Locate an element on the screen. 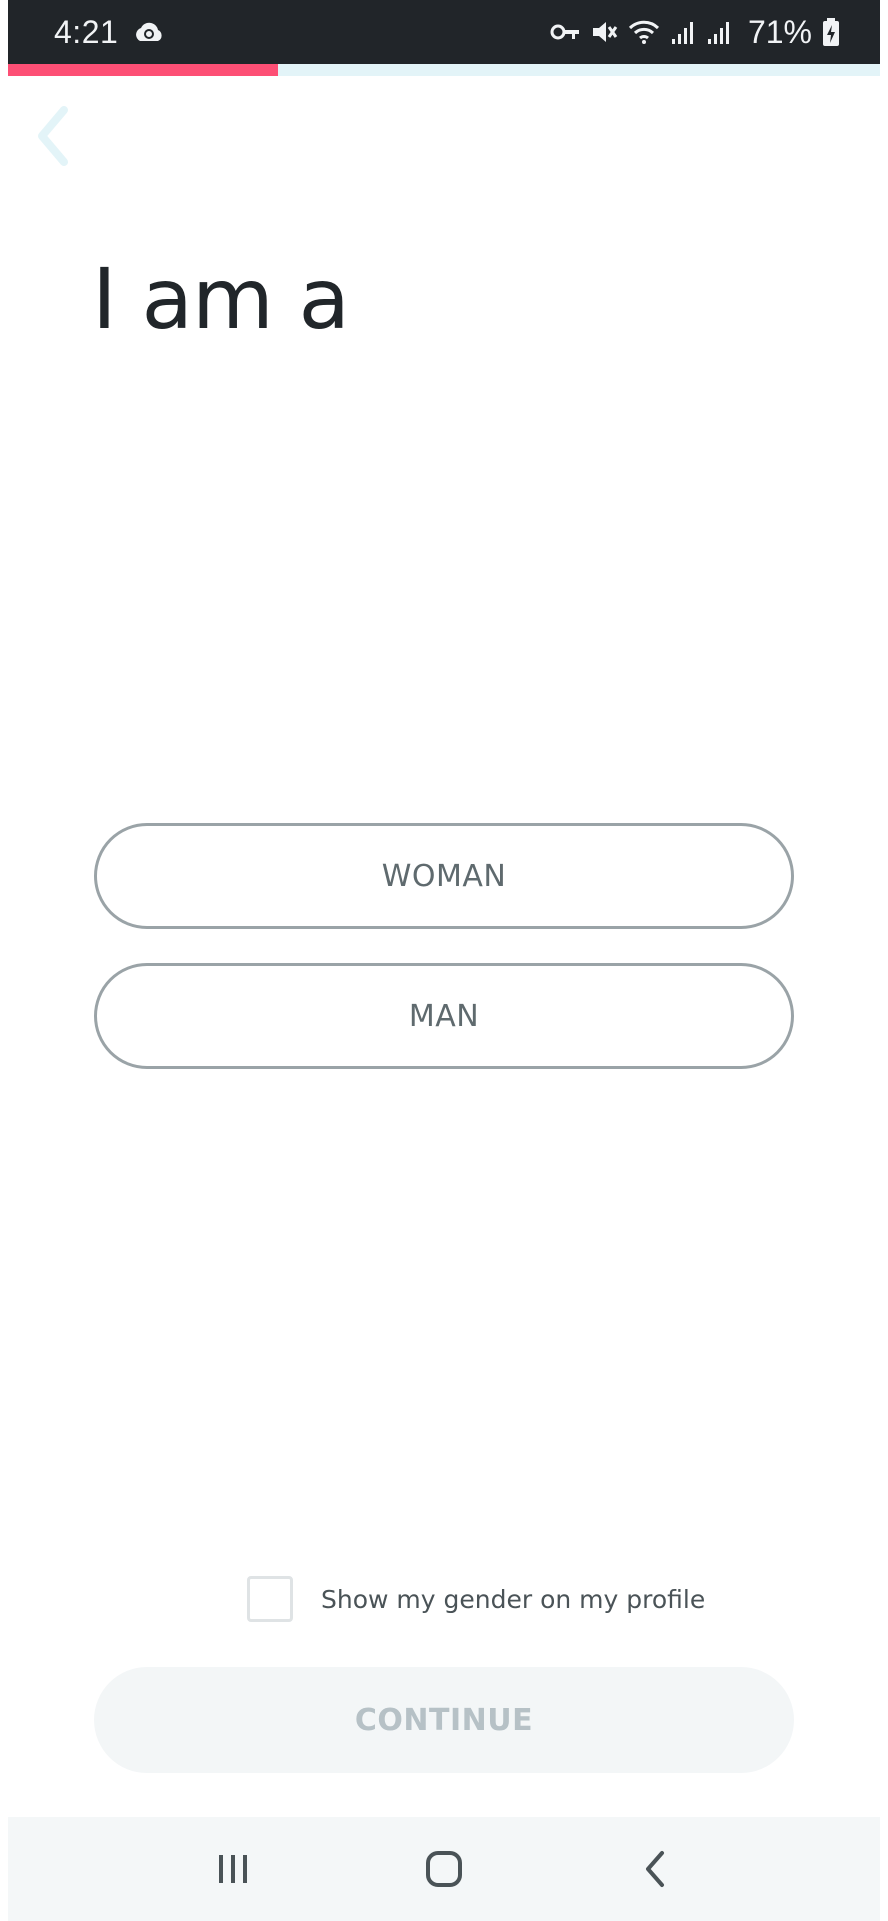 This screenshot has height=1921, width=888. battery-charging-icon is located at coordinates (831, 32).